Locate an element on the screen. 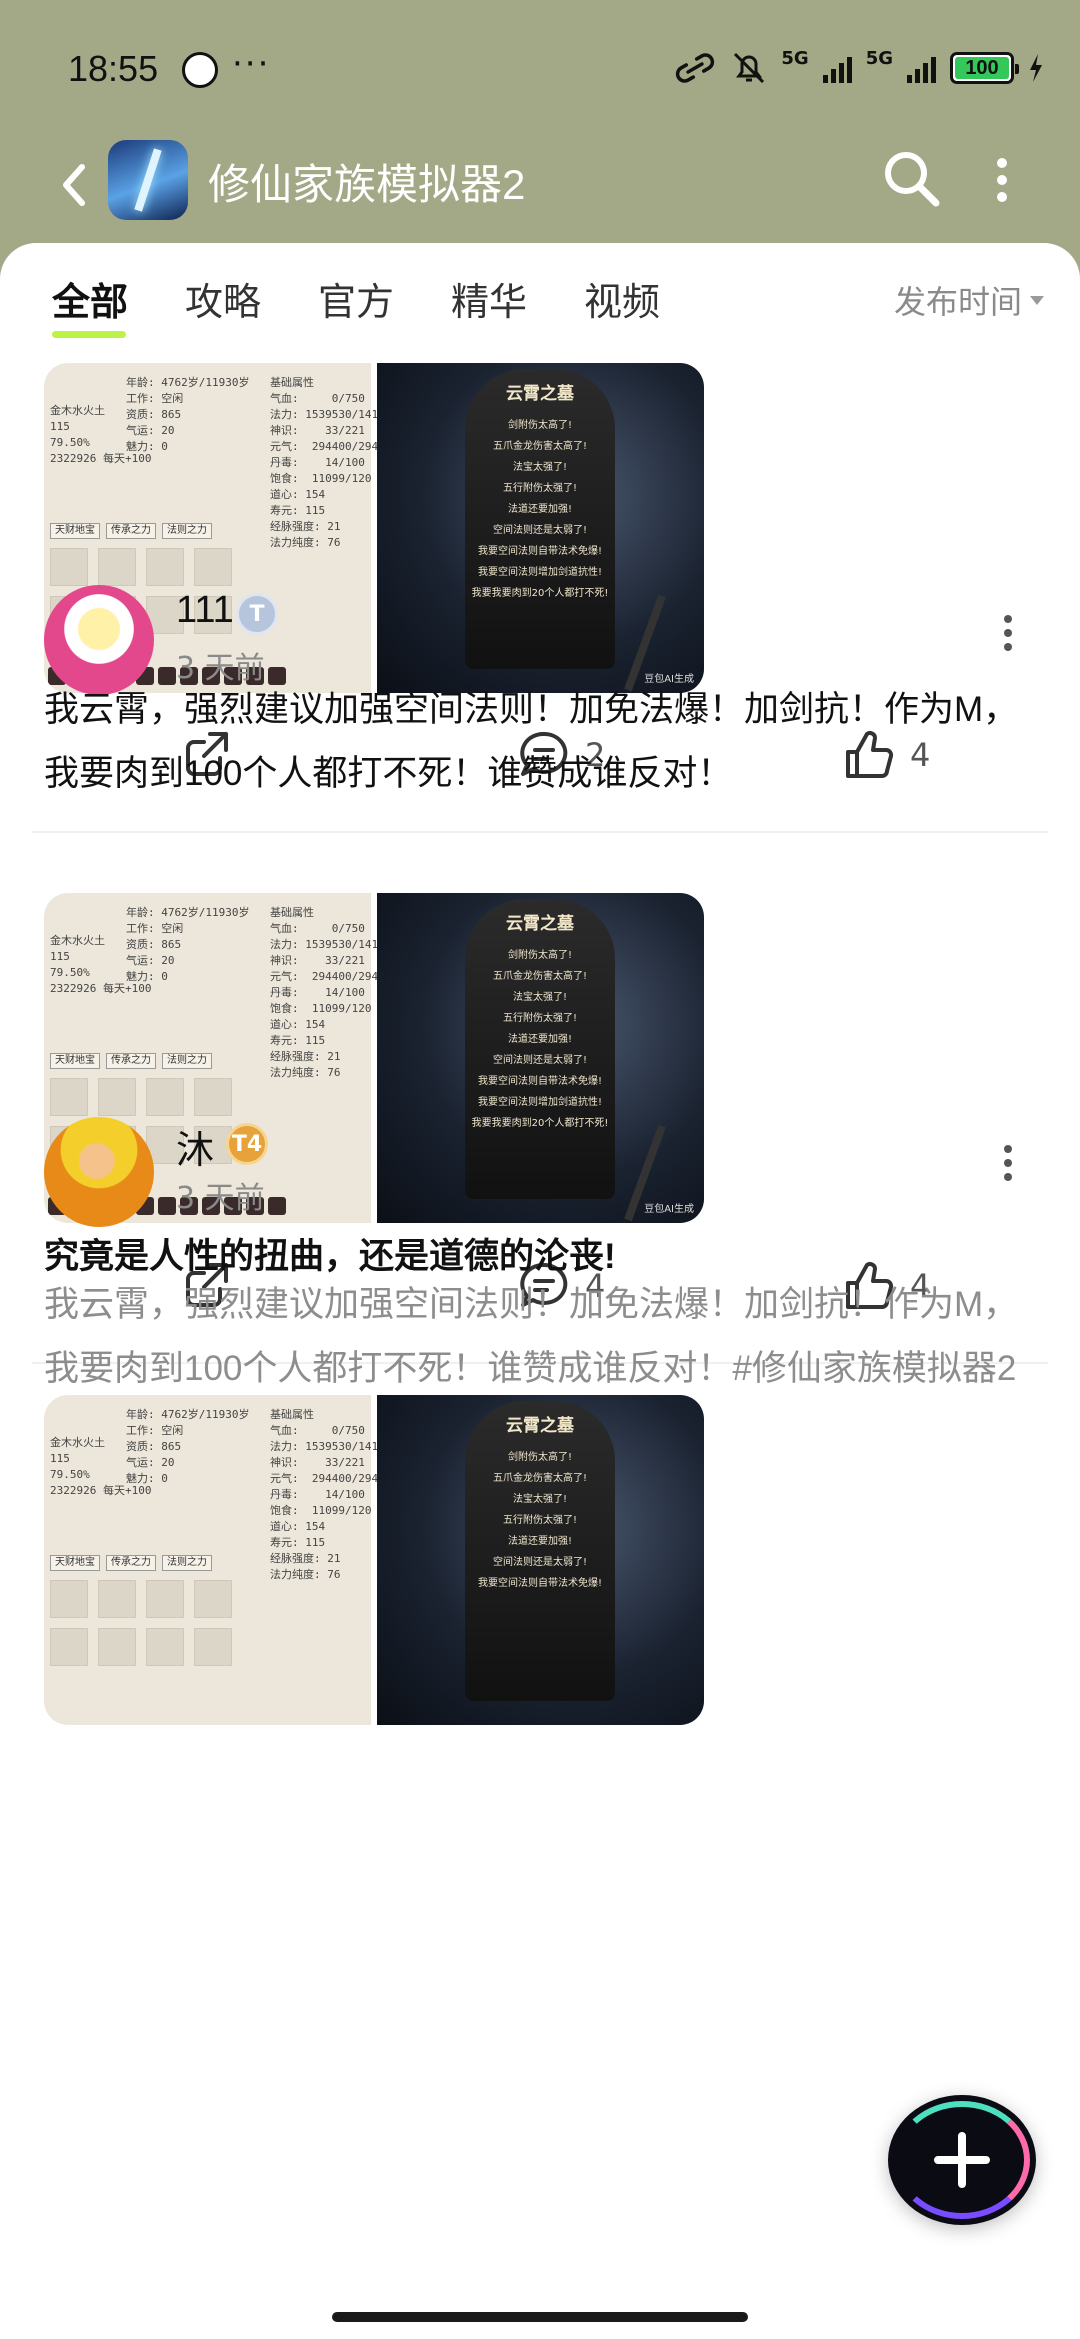  plus-icon is located at coordinates (962, 2160).